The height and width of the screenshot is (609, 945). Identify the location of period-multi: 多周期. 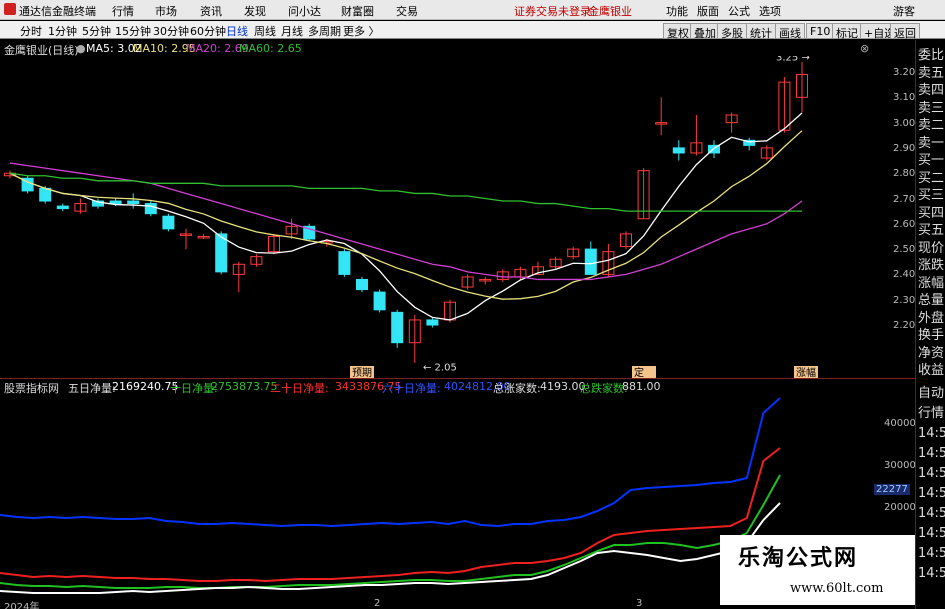
(324, 31).